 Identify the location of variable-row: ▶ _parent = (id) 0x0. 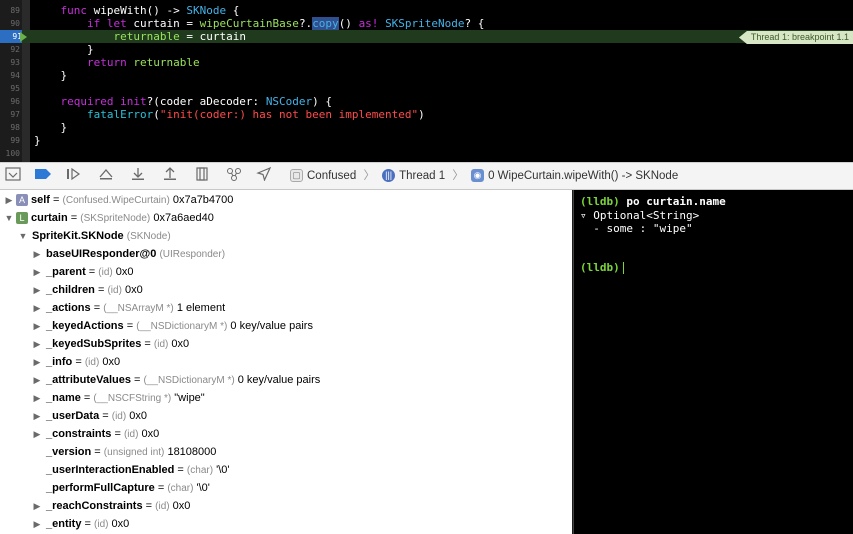
(83, 272).